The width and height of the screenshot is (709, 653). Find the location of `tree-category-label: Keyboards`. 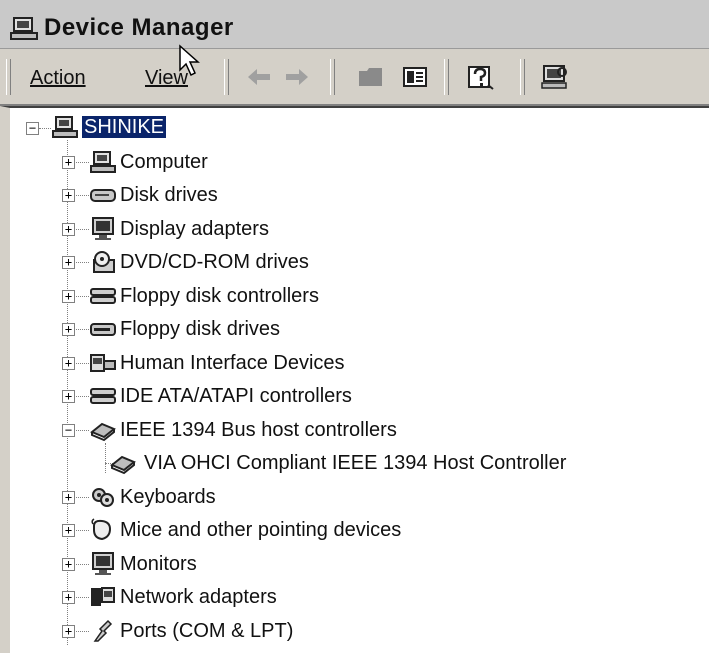

tree-category-label: Keyboards is located at coordinates (168, 497).